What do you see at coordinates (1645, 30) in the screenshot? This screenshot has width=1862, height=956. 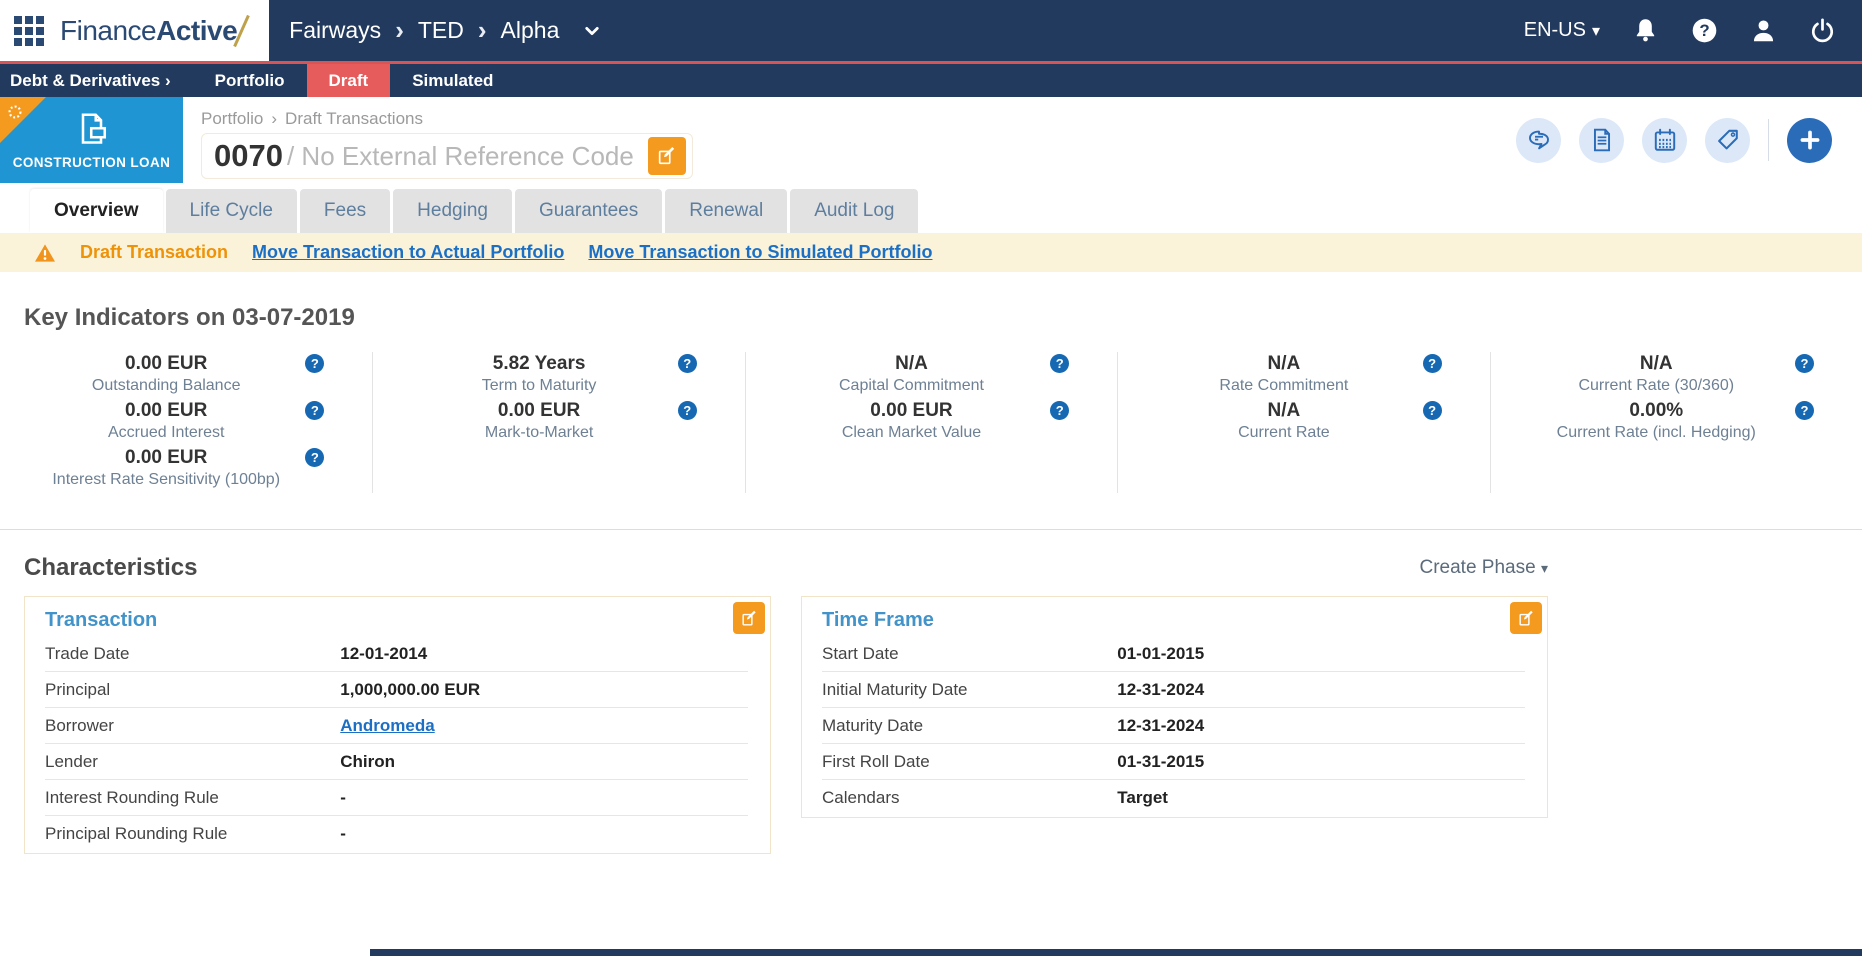 I see `notifications-bell-icon` at bounding box center [1645, 30].